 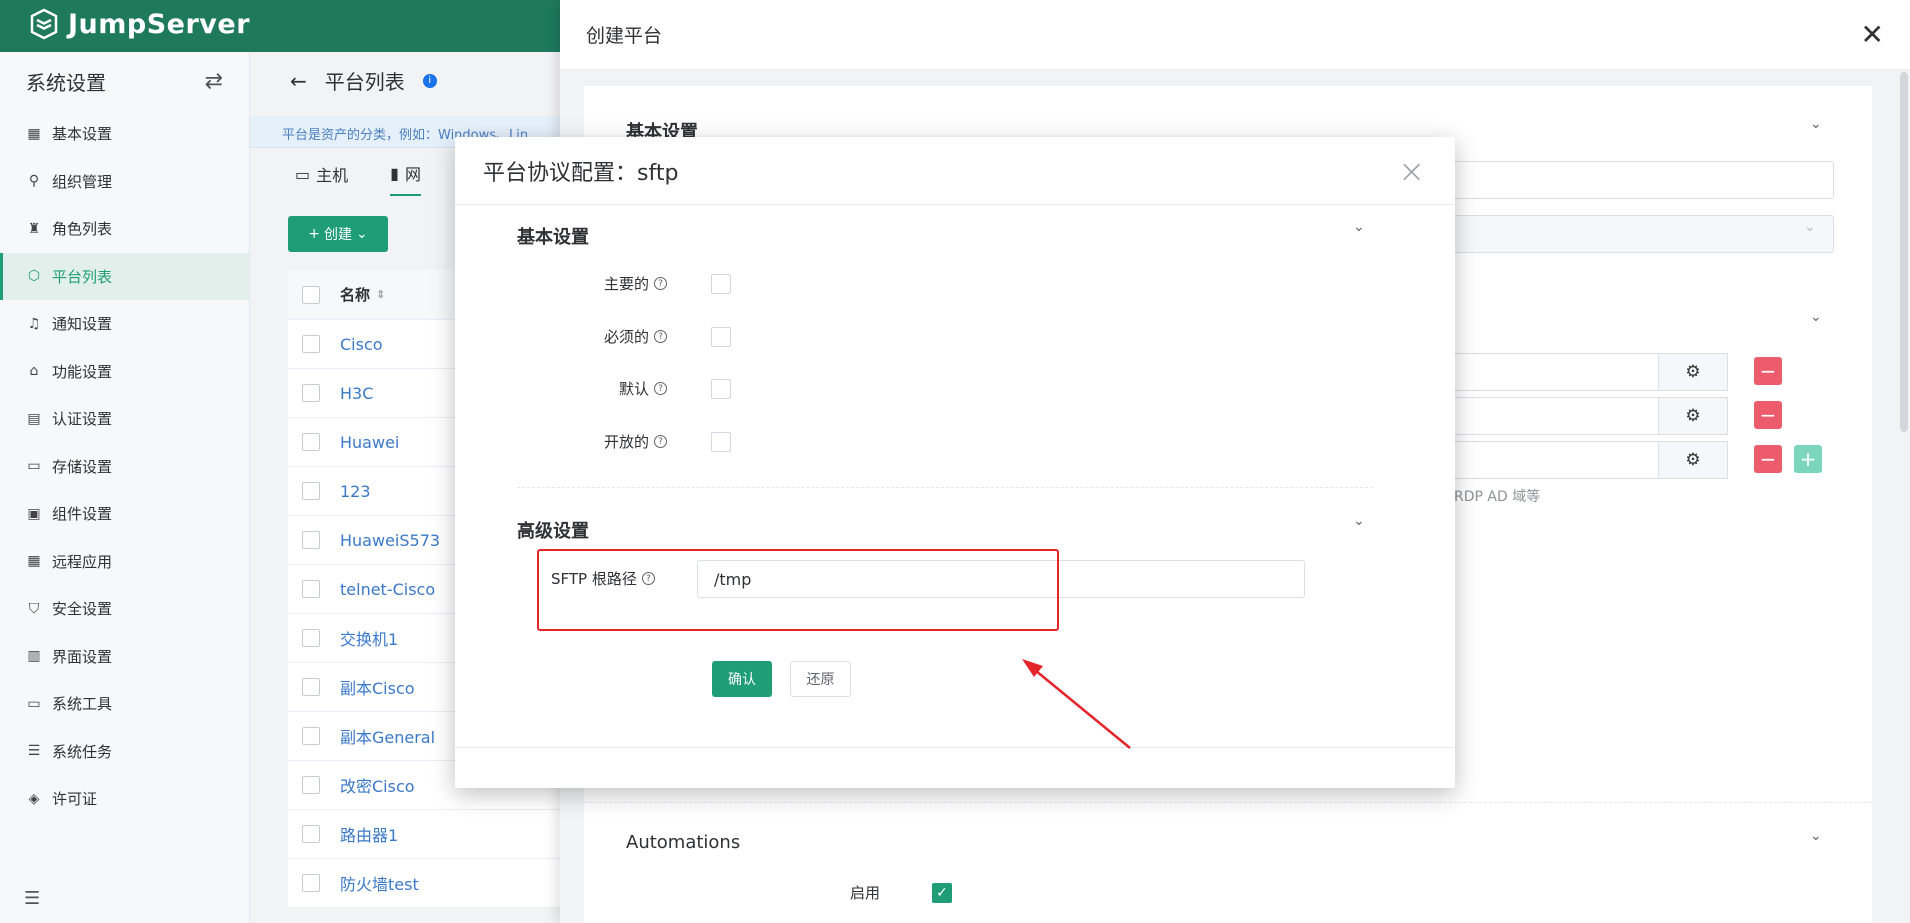 What do you see at coordinates (34, 133) in the screenshot?
I see `grid-icon: ▦` at bounding box center [34, 133].